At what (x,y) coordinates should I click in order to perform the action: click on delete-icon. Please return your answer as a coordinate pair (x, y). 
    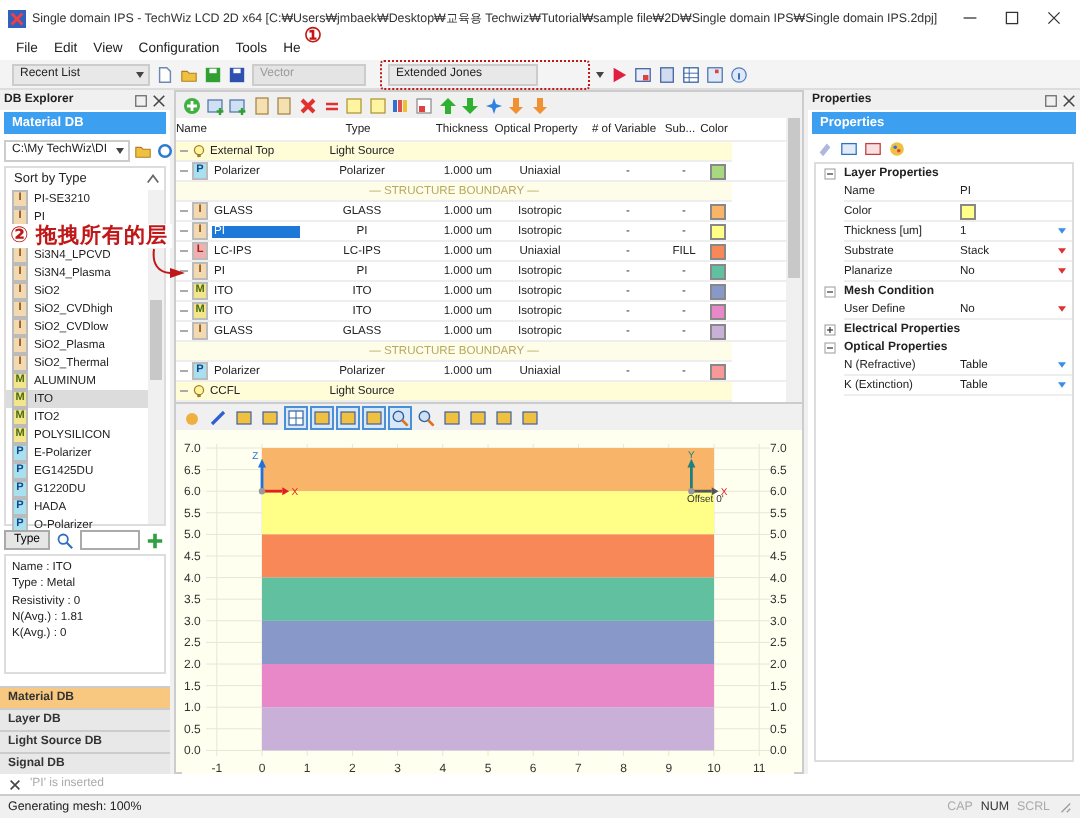
    Looking at the image, I should click on (307, 105).